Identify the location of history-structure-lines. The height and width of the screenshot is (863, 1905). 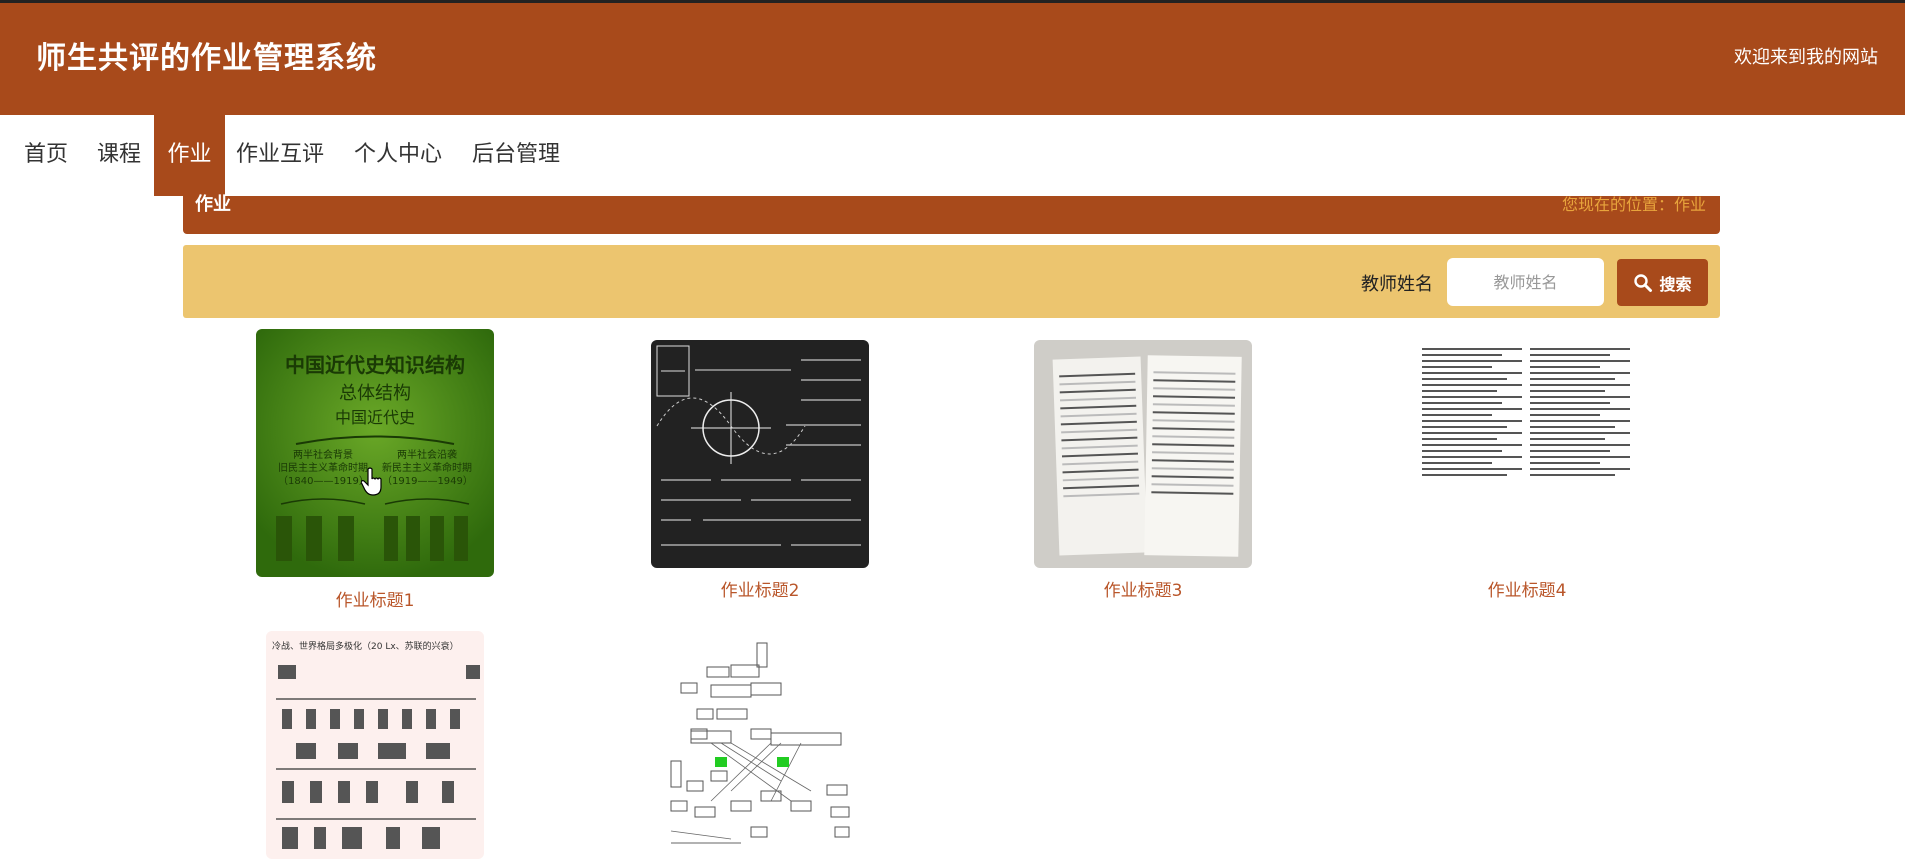
(373, 498).